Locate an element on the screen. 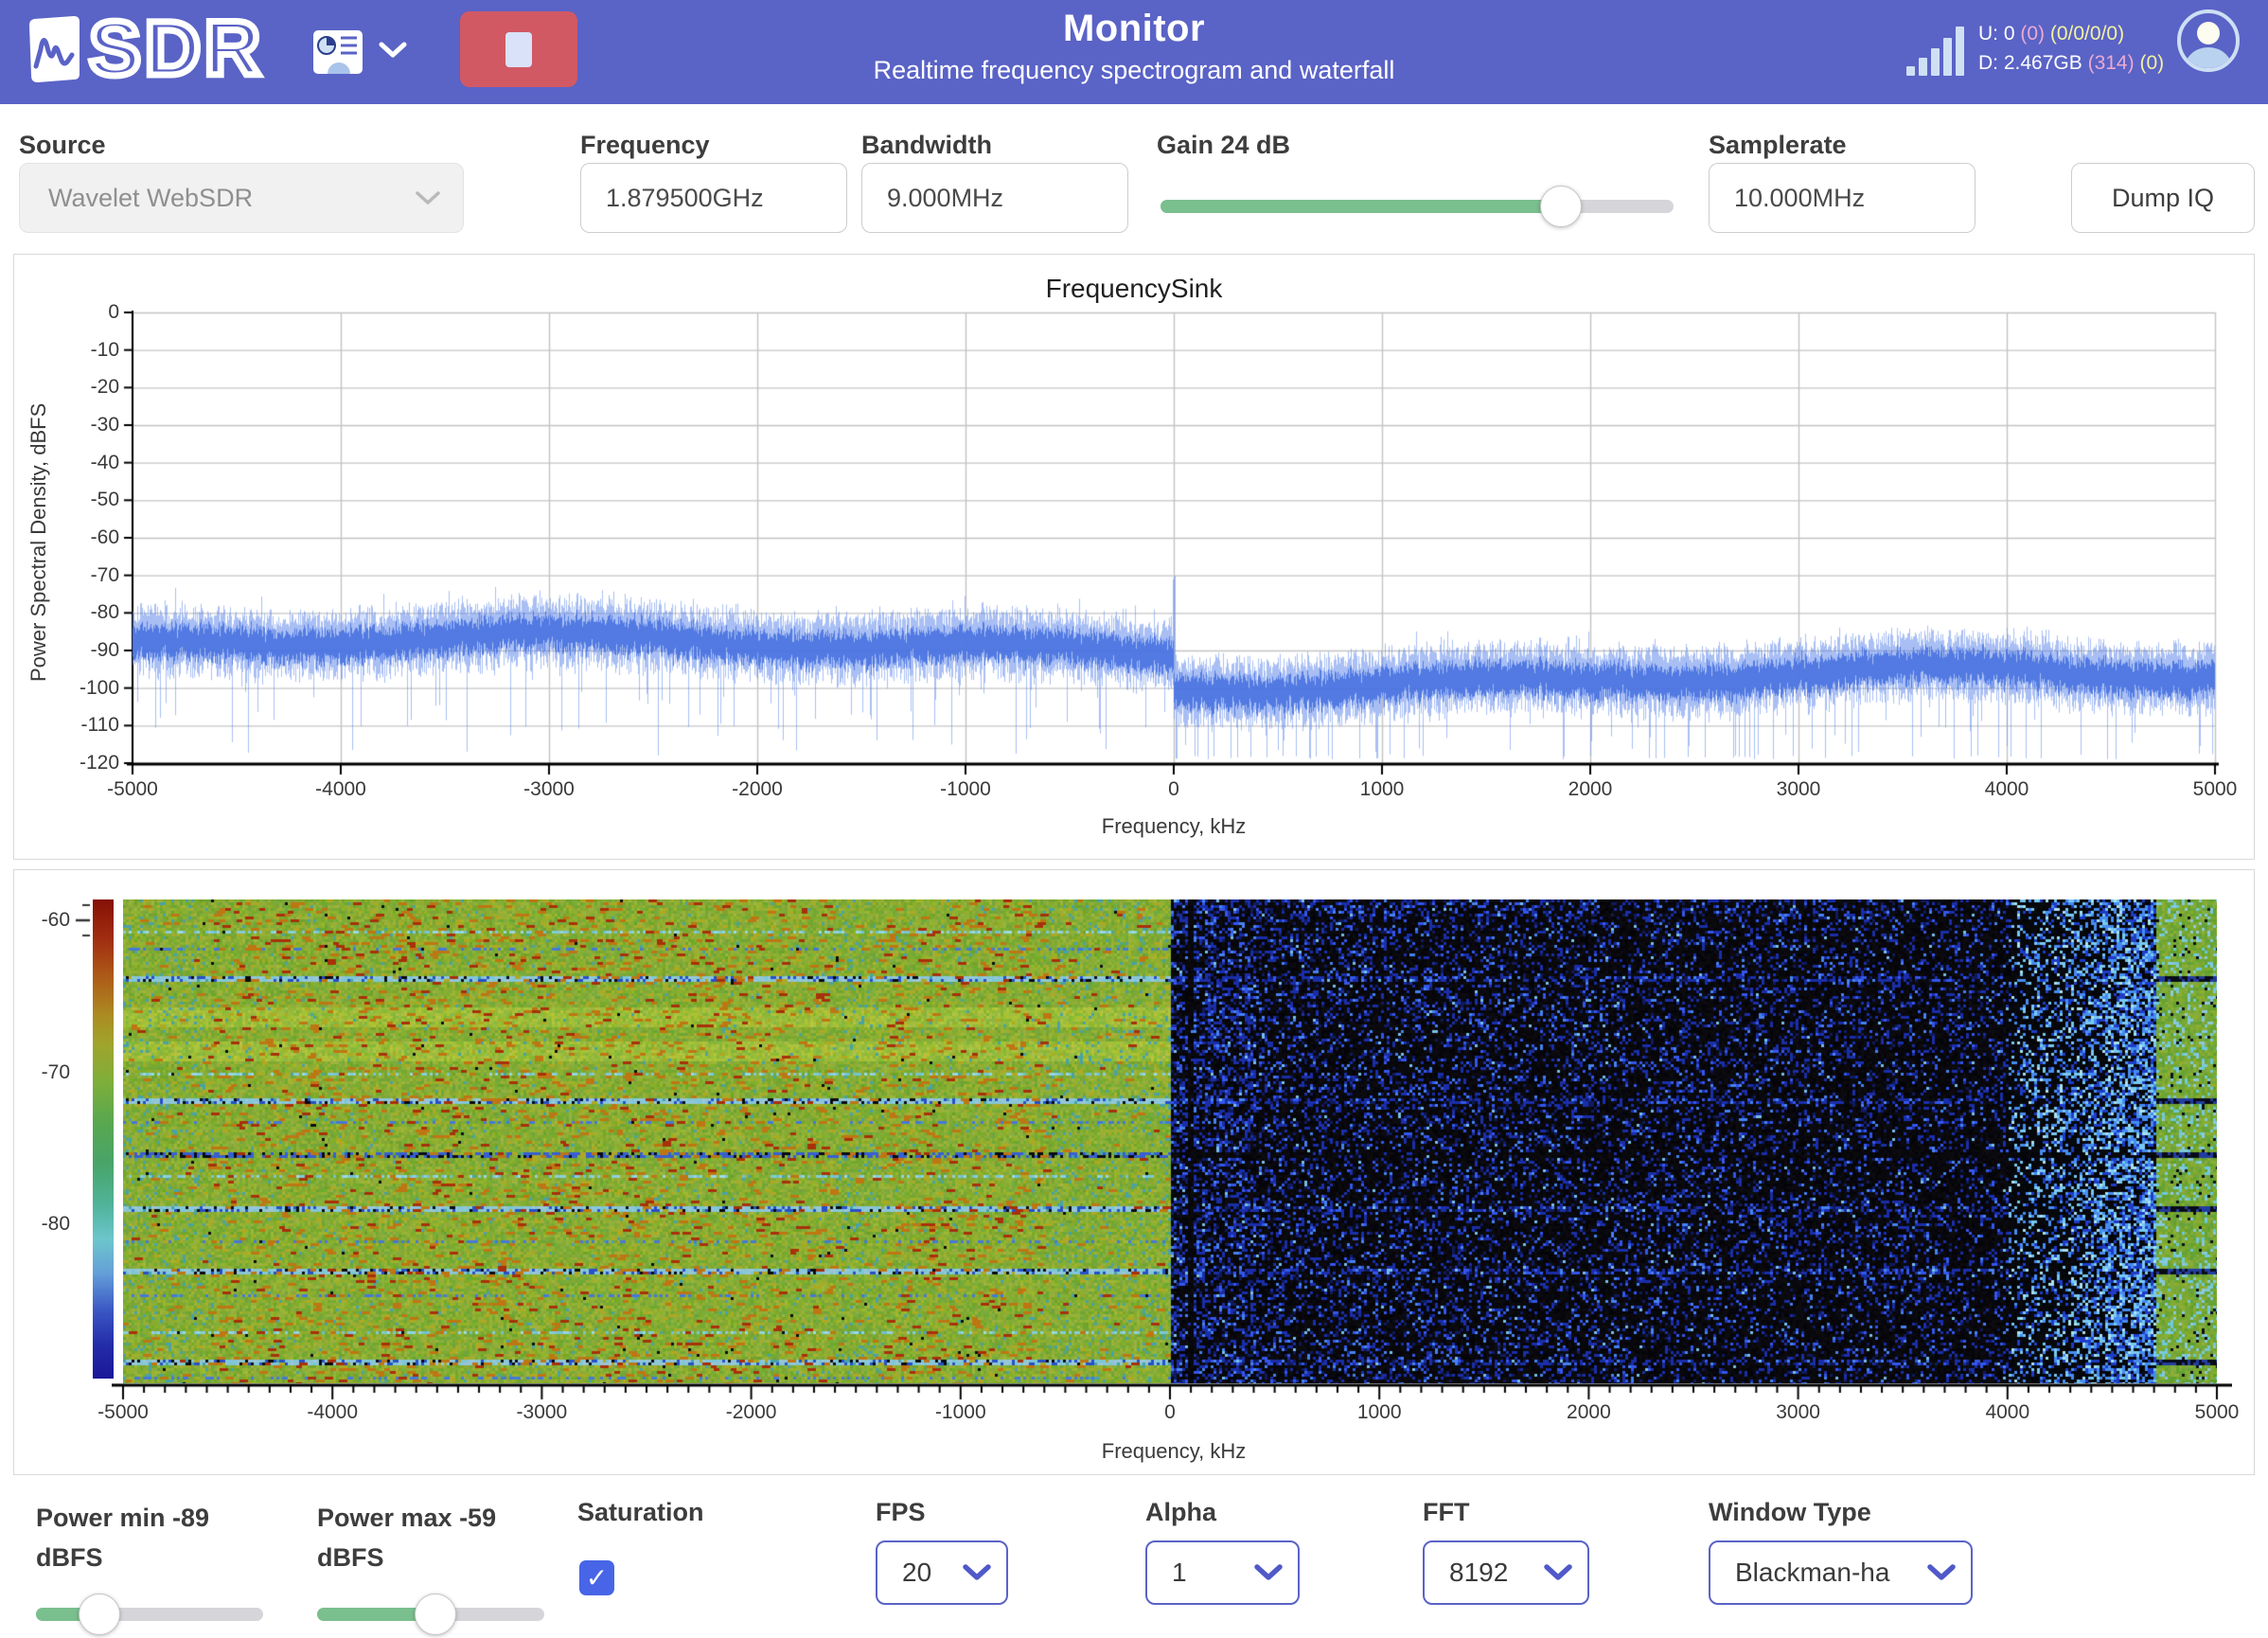  waterfall-xlabel: Frequency, kHz is located at coordinates (1174, 1451).